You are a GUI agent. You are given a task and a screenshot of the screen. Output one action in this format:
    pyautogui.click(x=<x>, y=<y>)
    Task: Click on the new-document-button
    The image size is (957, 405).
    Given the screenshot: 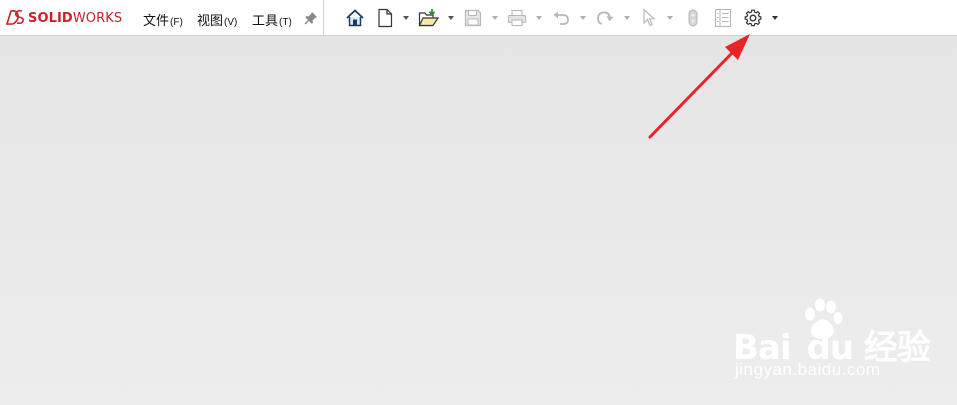 What is the action you would take?
    pyautogui.click(x=385, y=18)
    